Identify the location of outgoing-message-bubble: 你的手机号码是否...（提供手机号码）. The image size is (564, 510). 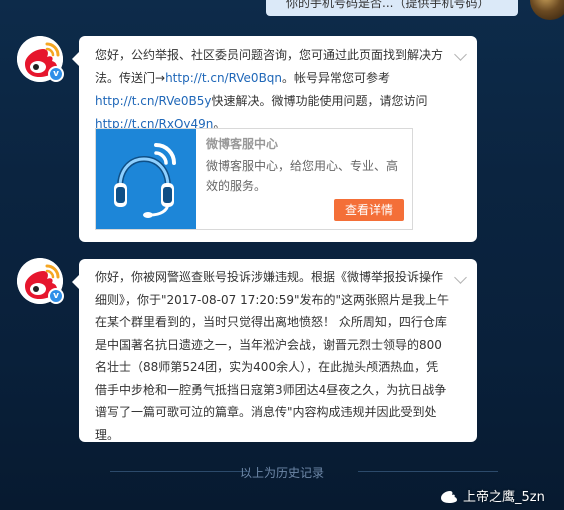
(392, 8).